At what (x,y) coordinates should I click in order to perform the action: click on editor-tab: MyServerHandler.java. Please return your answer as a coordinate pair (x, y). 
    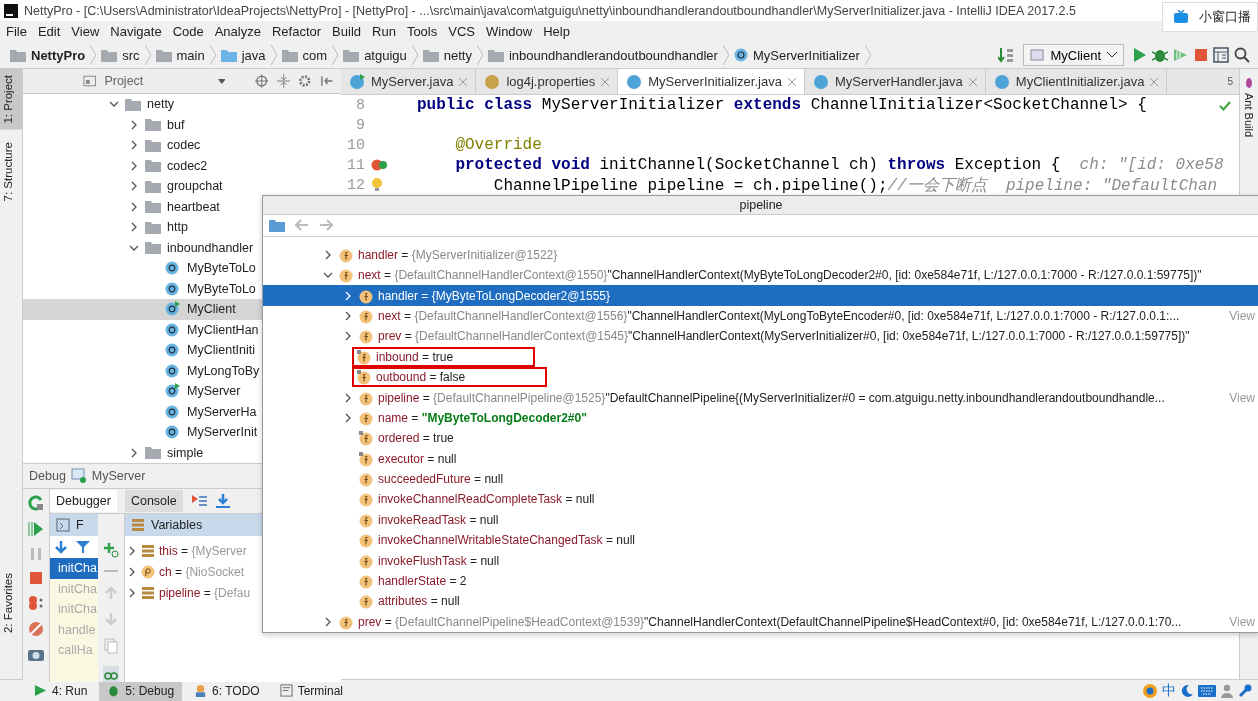
    Looking at the image, I should click on (895, 81).